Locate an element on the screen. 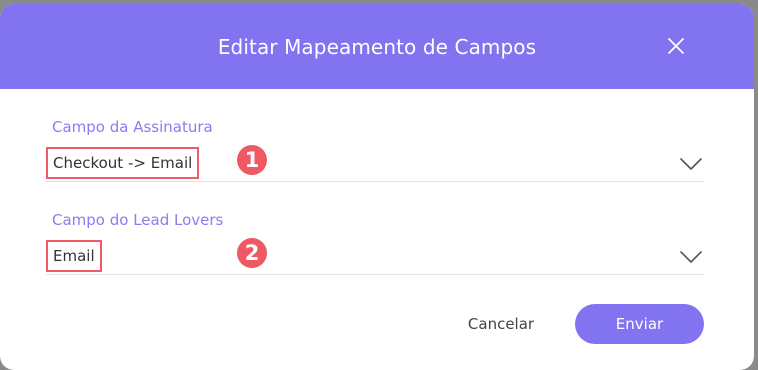  subscription-field-value: Checkout -> Email is located at coordinates (123, 163).